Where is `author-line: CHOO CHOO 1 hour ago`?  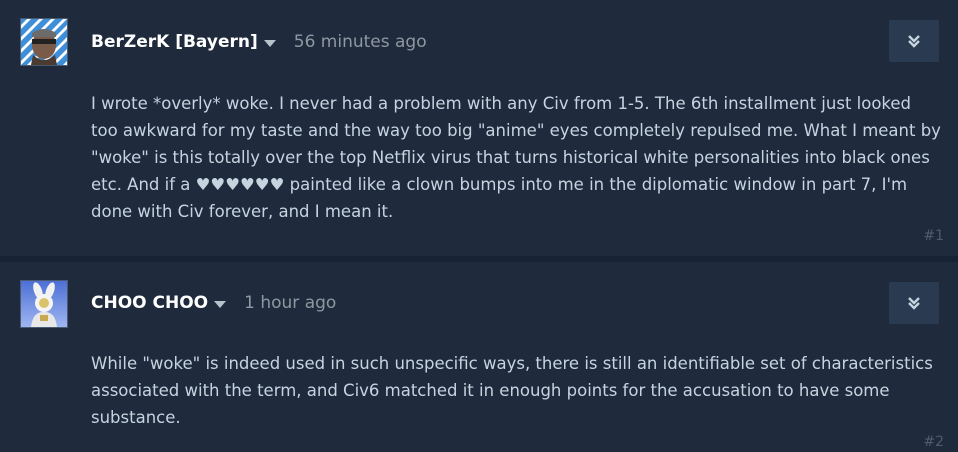 author-line: CHOO CHOO 1 hour ago is located at coordinates (213, 303).